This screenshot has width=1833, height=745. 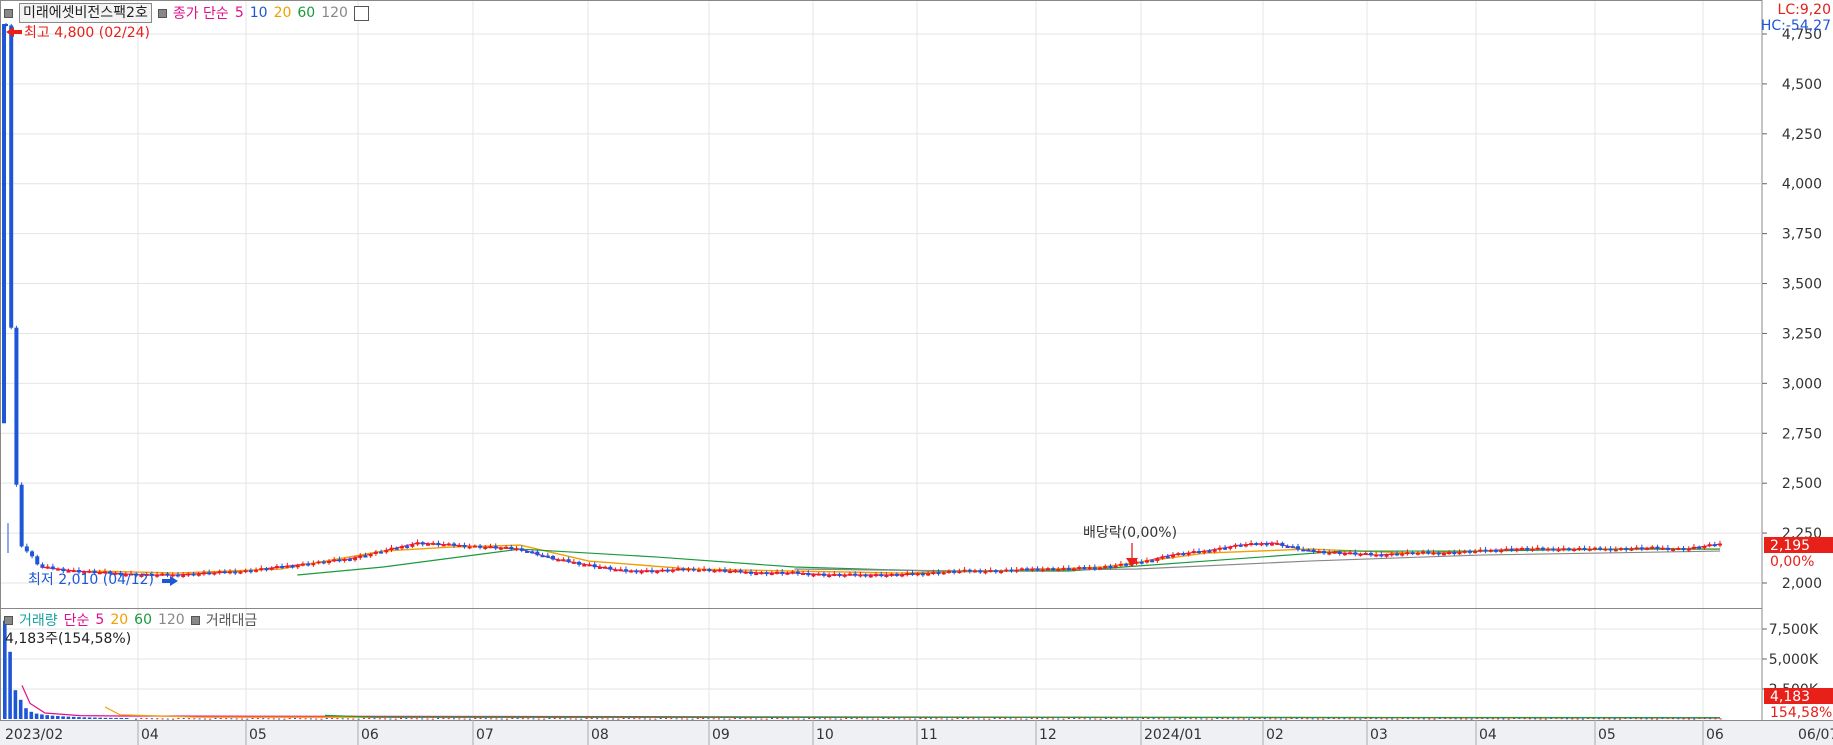 What do you see at coordinates (170, 581) in the screenshot?
I see `low-arrow-icon` at bounding box center [170, 581].